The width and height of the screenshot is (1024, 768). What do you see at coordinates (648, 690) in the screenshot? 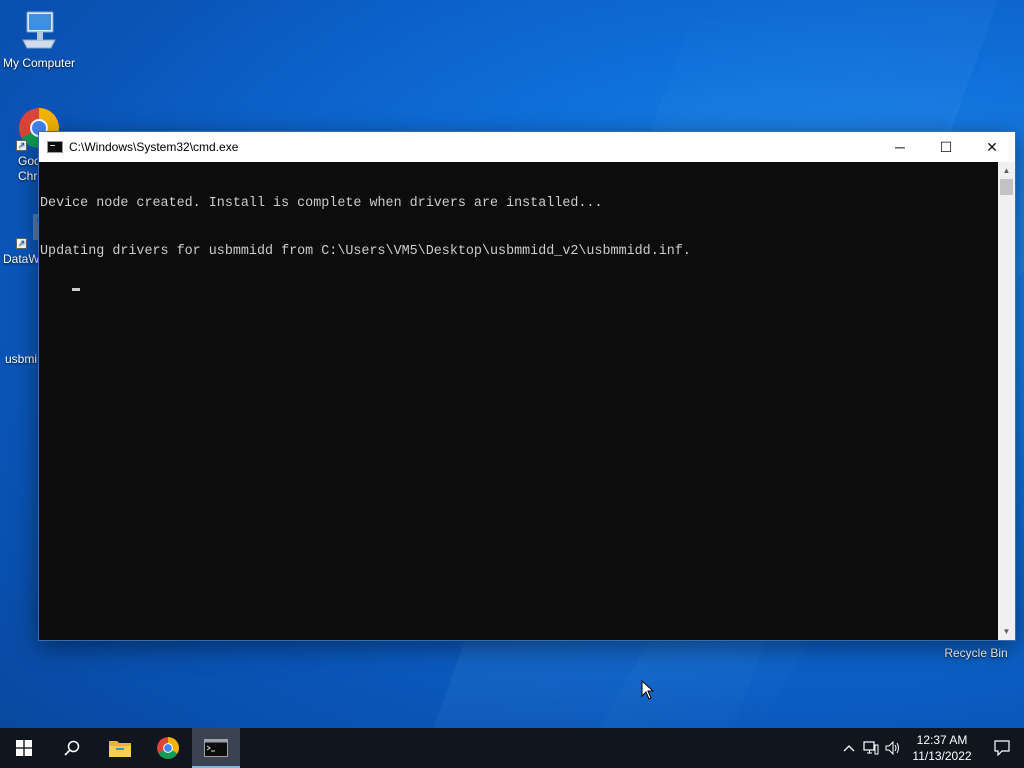
I see `mouse-pointer-icon` at bounding box center [648, 690].